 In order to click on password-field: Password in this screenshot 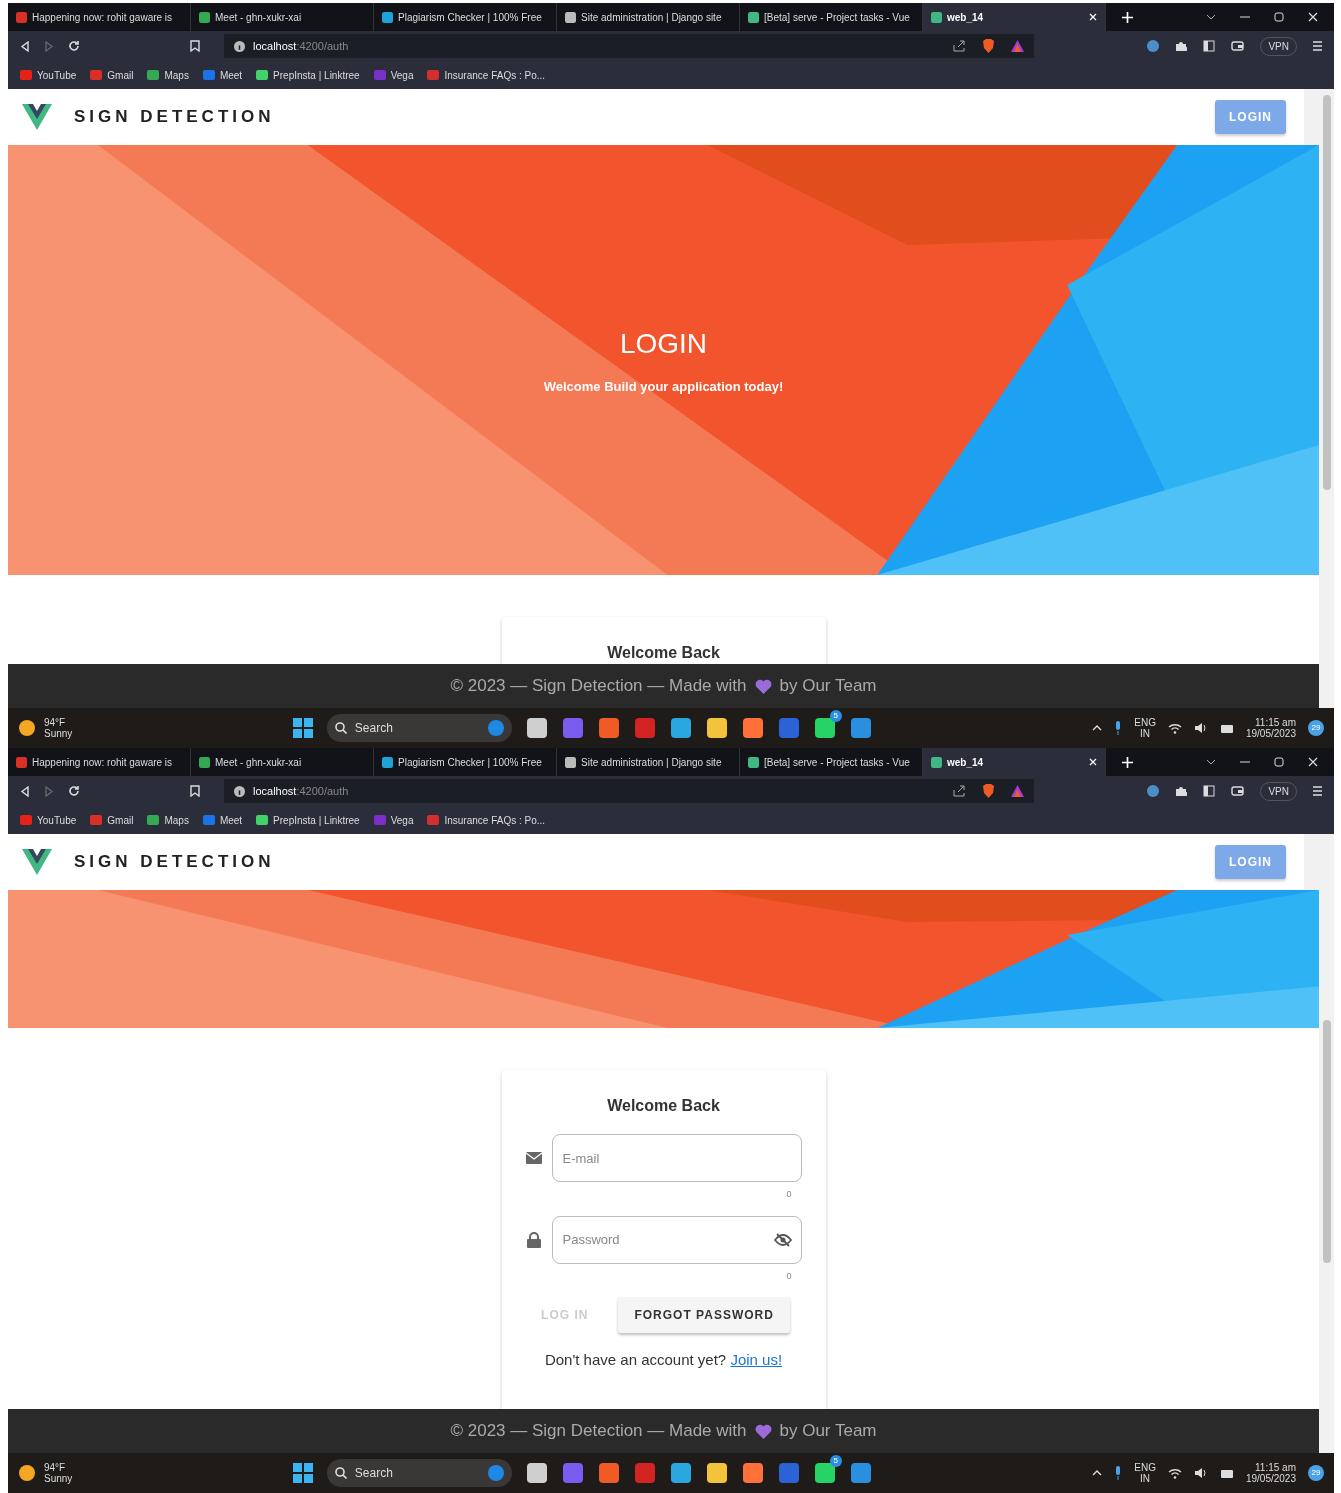, I will do `click(676, 1239)`.